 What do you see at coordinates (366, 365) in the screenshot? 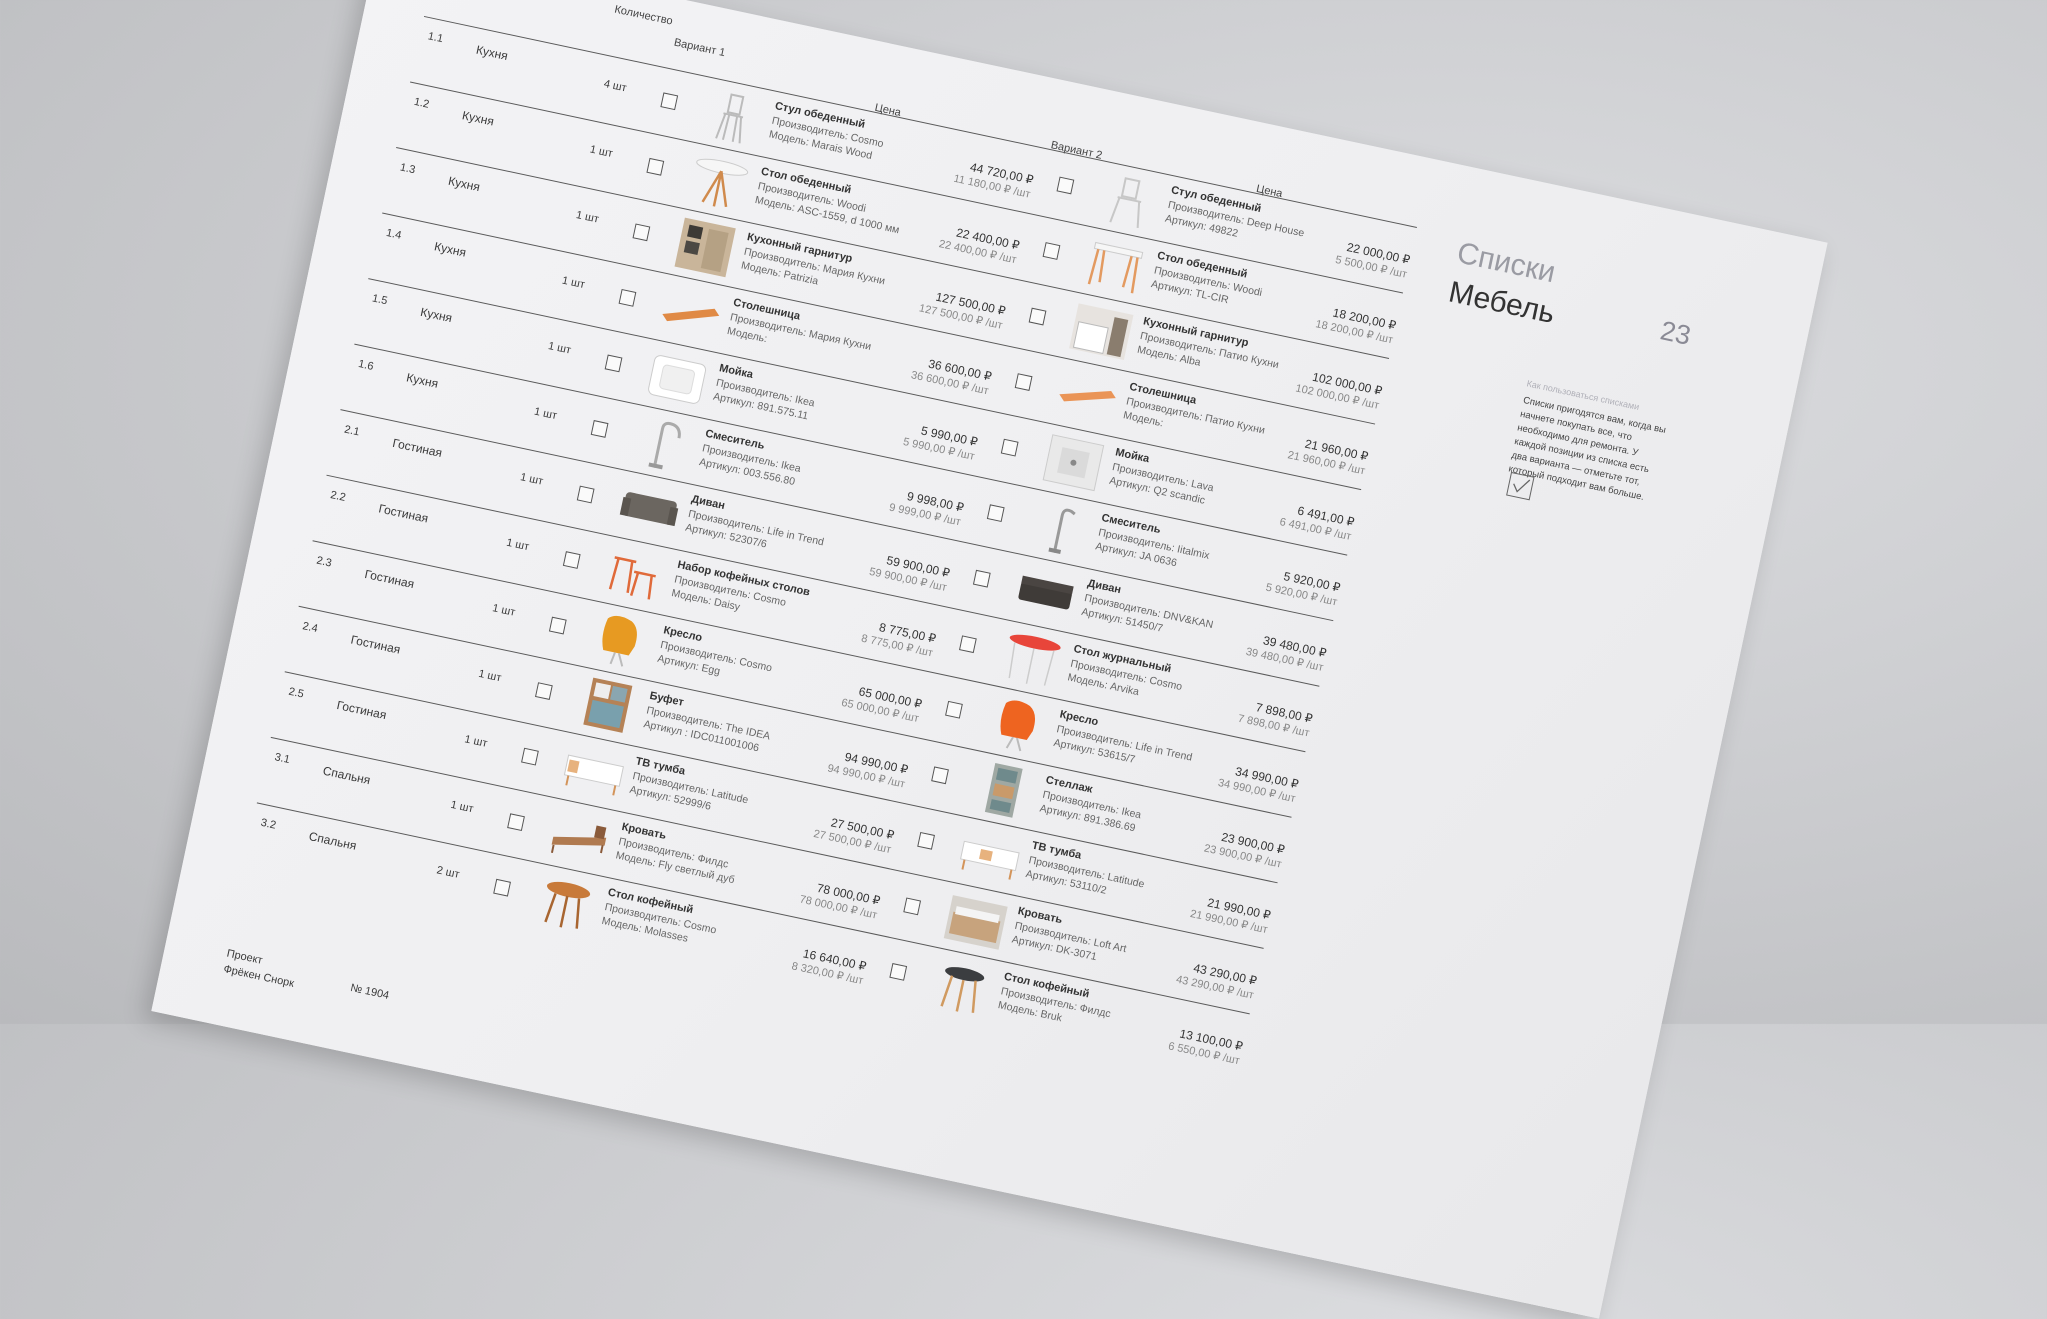
I see `row-number: 1.6` at bounding box center [366, 365].